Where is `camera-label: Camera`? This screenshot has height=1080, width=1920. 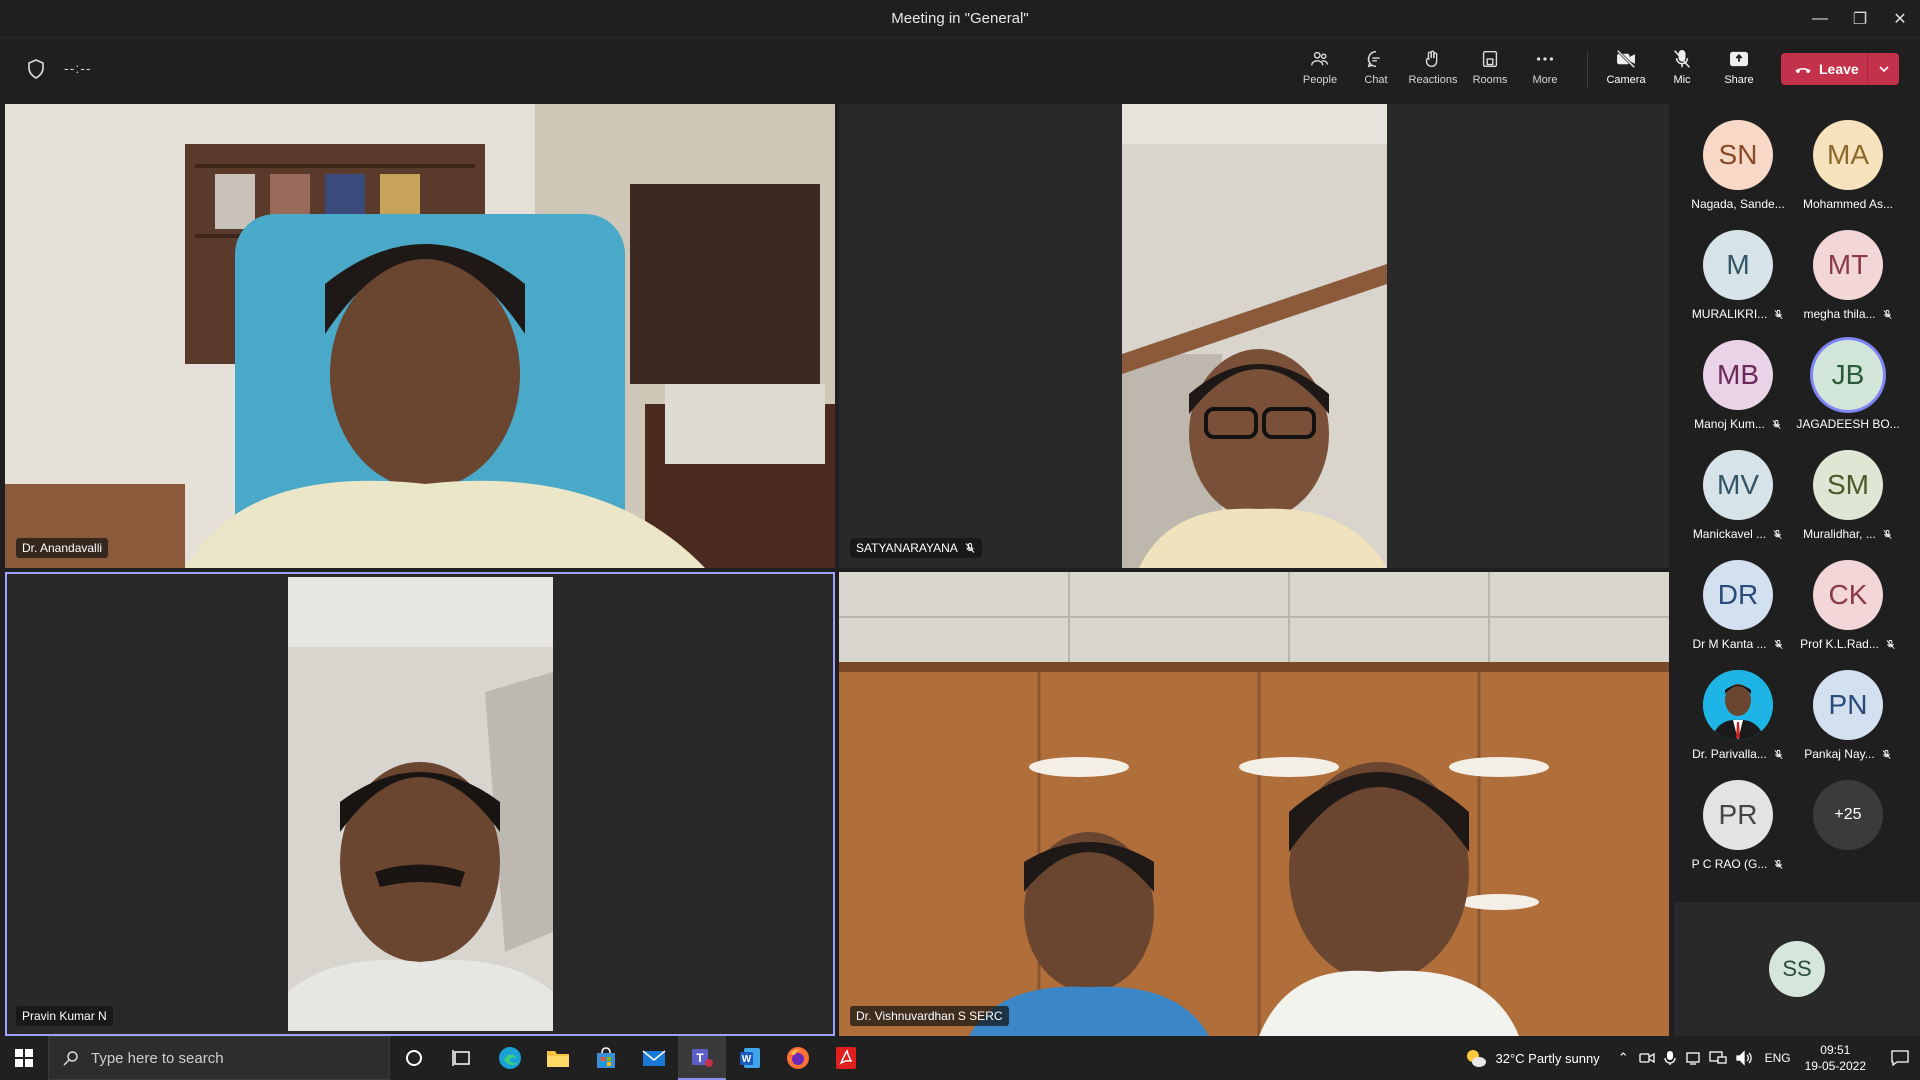 camera-label: Camera is located at coordinates (1626, 80).